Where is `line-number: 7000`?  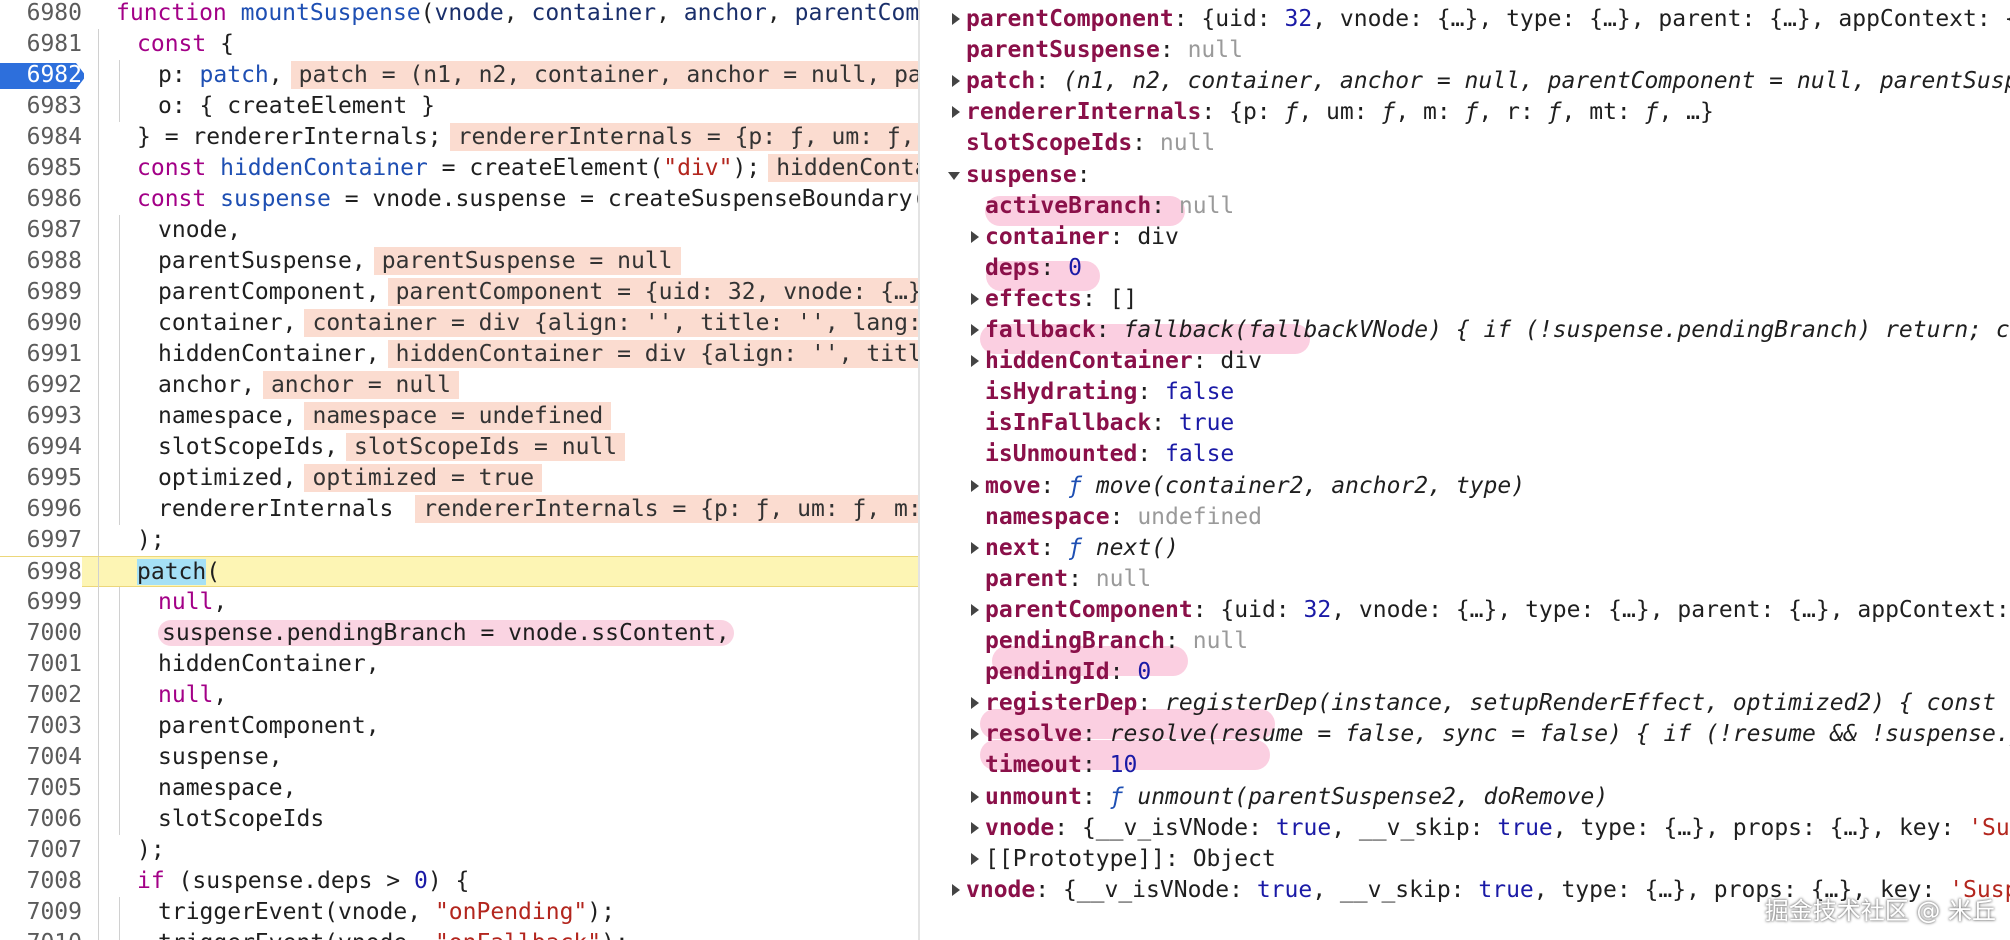
line-number: 7000 is located at coordinates (41, 633).